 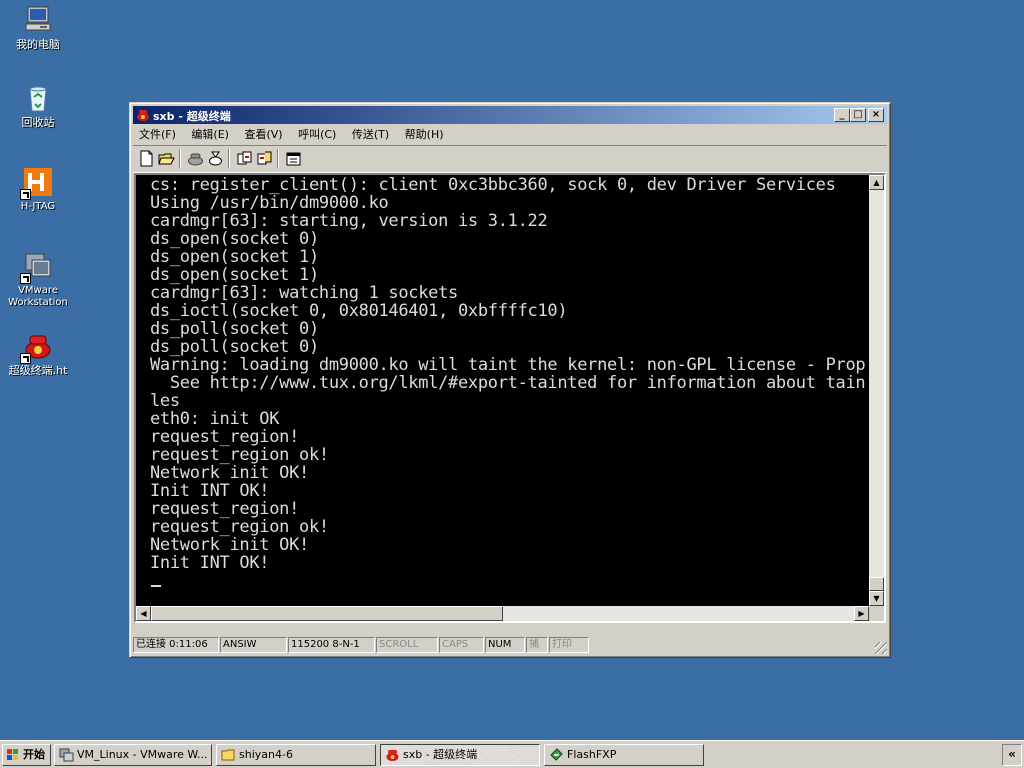 What do you see at coordinates (146, 158) in the screenshot?
I see `new-file-icon` at bounding box center [146, 158].